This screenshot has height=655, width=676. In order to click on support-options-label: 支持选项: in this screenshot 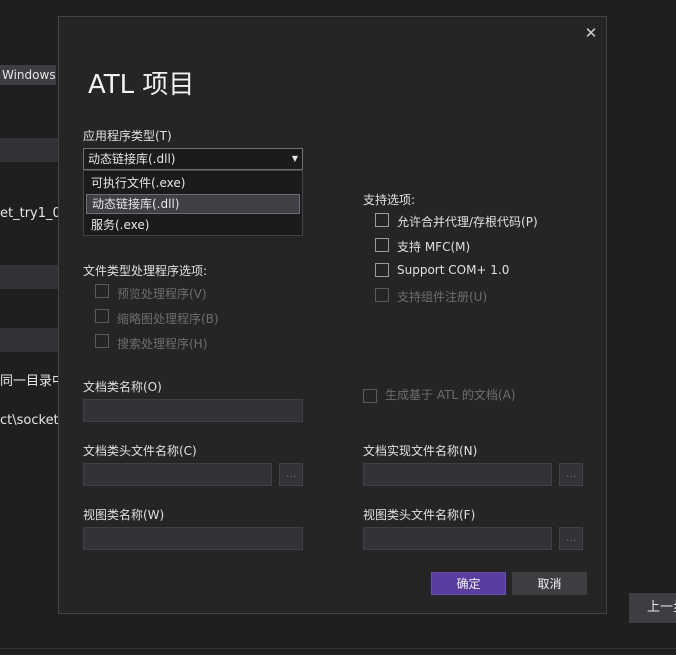, I will do `click(389, 200)`.